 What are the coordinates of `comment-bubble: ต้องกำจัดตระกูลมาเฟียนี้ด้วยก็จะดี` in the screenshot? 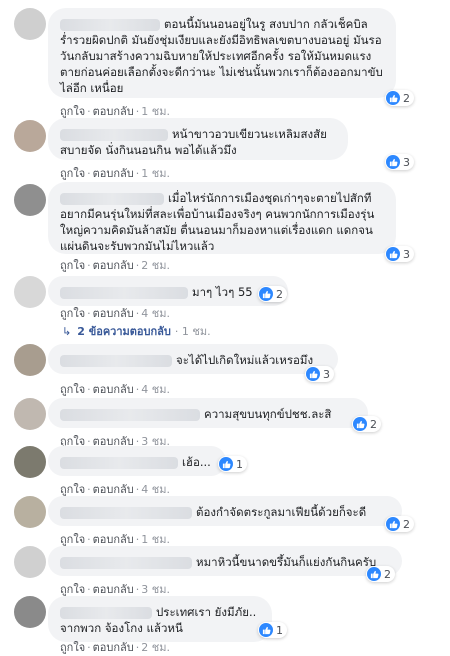 It's located at (225, 511).